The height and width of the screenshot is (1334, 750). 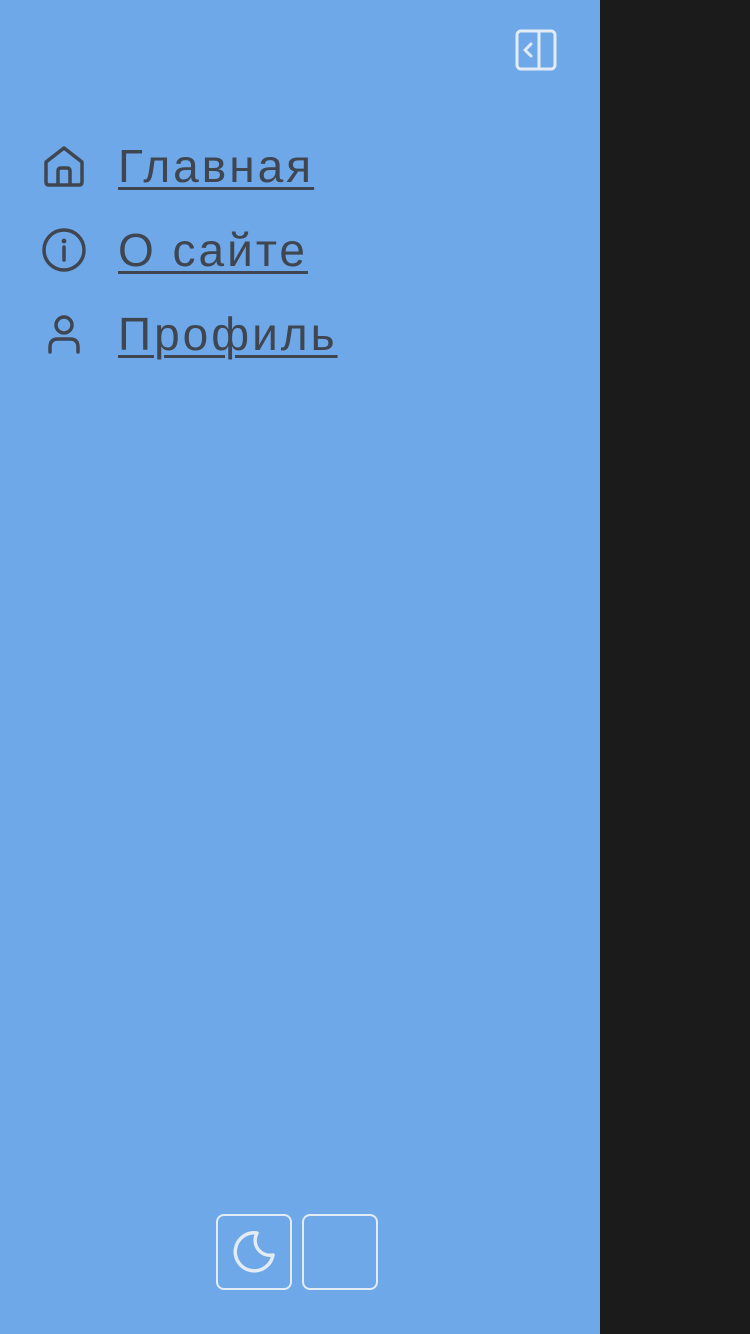 I want to click on sidebar-collapse-icon, so click(x=536, y=50).